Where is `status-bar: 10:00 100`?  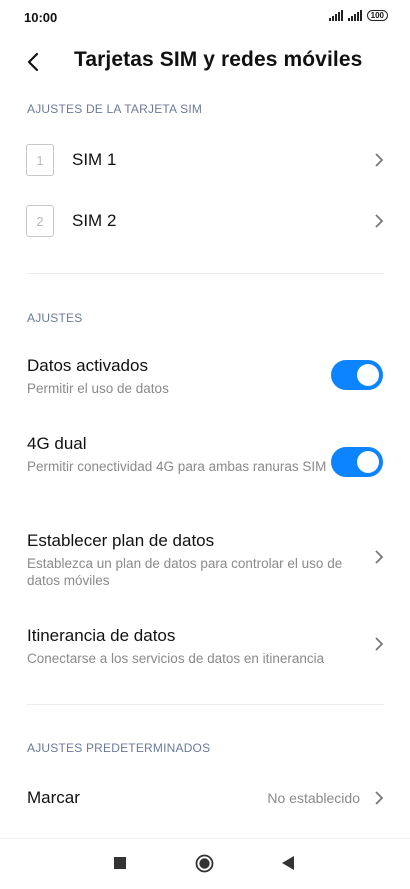
status-bar: 10:00 100 is located at coordinates (205, 18).